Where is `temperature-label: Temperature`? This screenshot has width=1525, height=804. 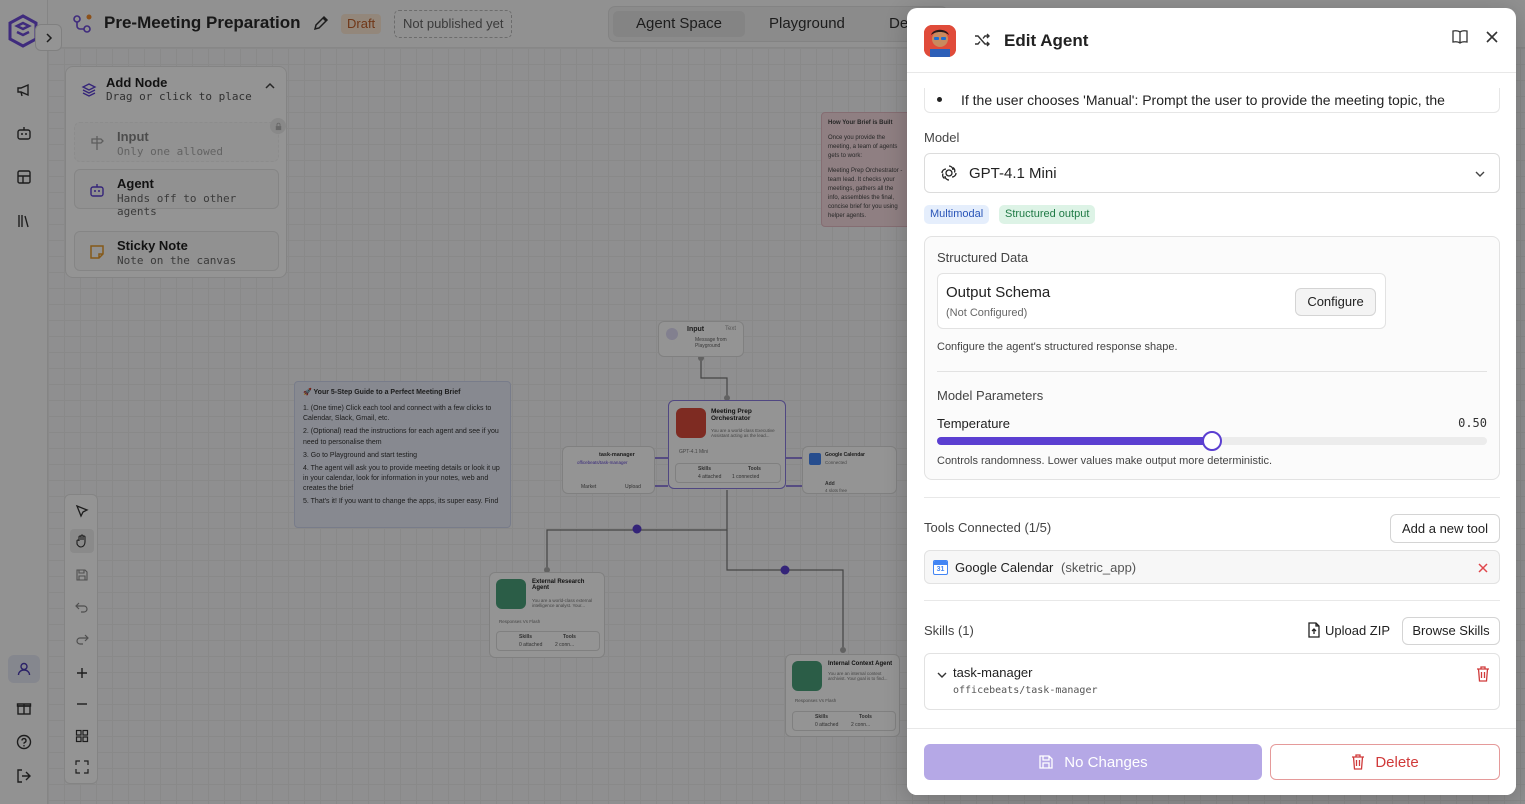
temperature-label: Temperature is located at coordinates (973, 423).